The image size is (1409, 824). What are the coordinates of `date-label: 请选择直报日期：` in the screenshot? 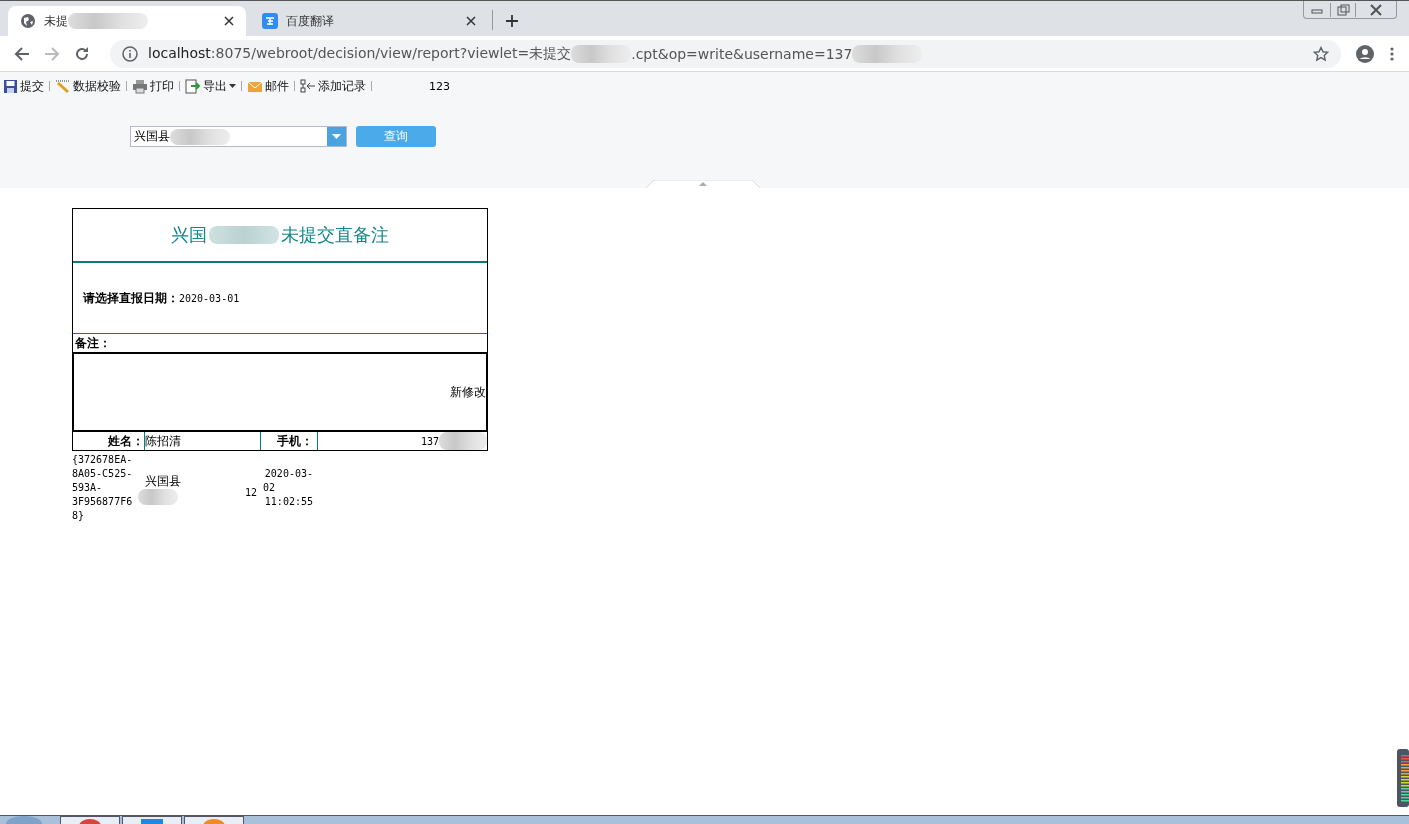 It's located at (131, 298).